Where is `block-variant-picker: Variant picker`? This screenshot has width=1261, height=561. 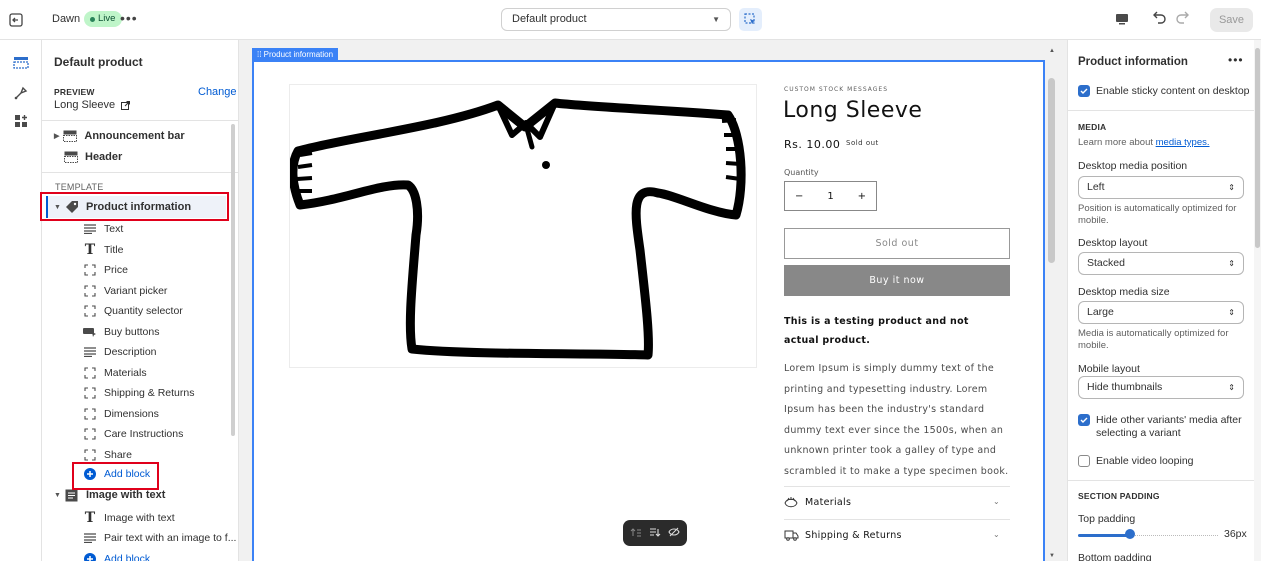 block-variant-picker: Variant picker is located at coordinates (160, 291).